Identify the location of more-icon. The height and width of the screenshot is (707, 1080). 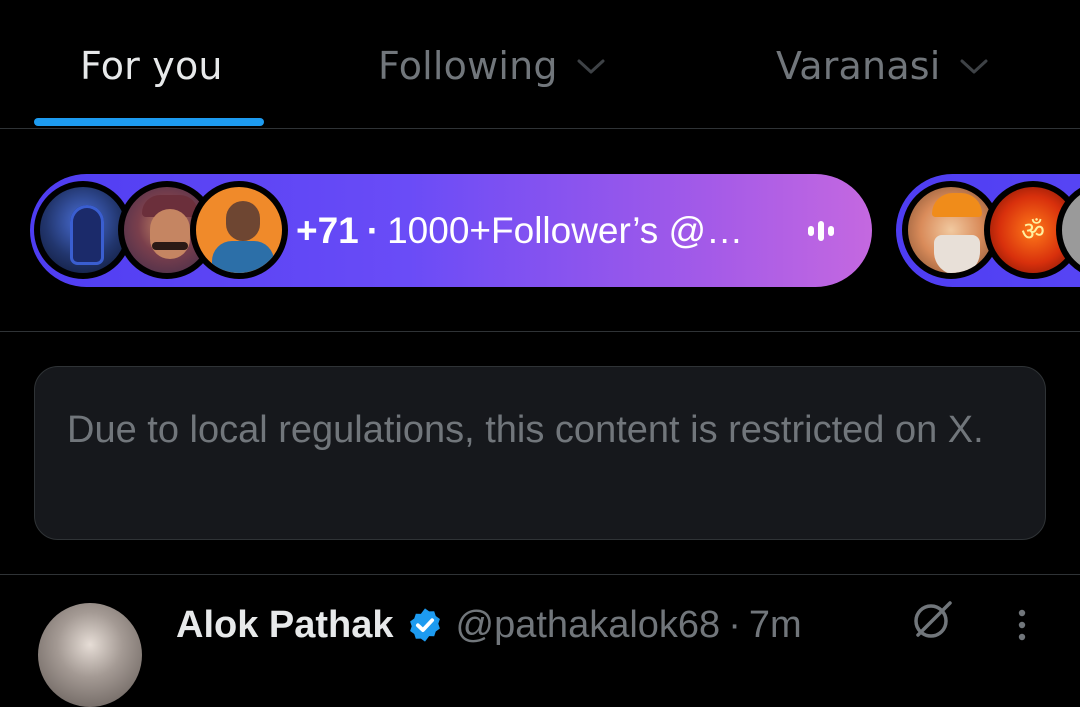
(1022, 625).